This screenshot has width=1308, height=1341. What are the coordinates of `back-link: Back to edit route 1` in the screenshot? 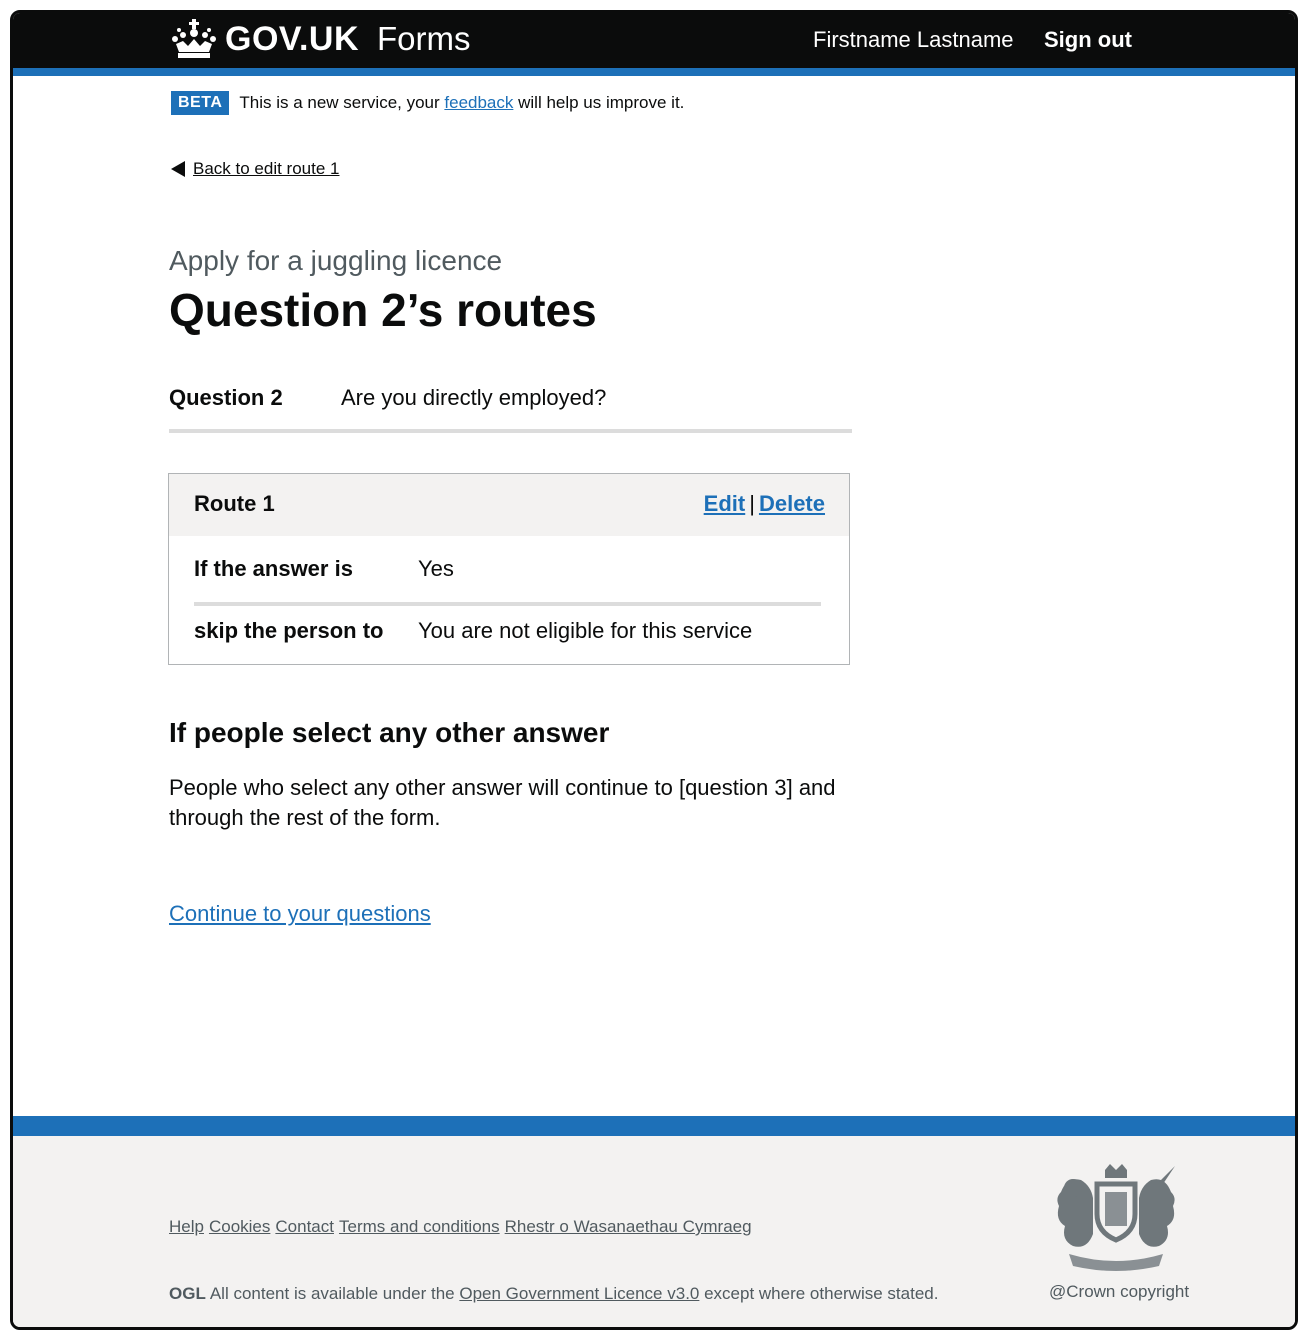 It's located at (255, 169).